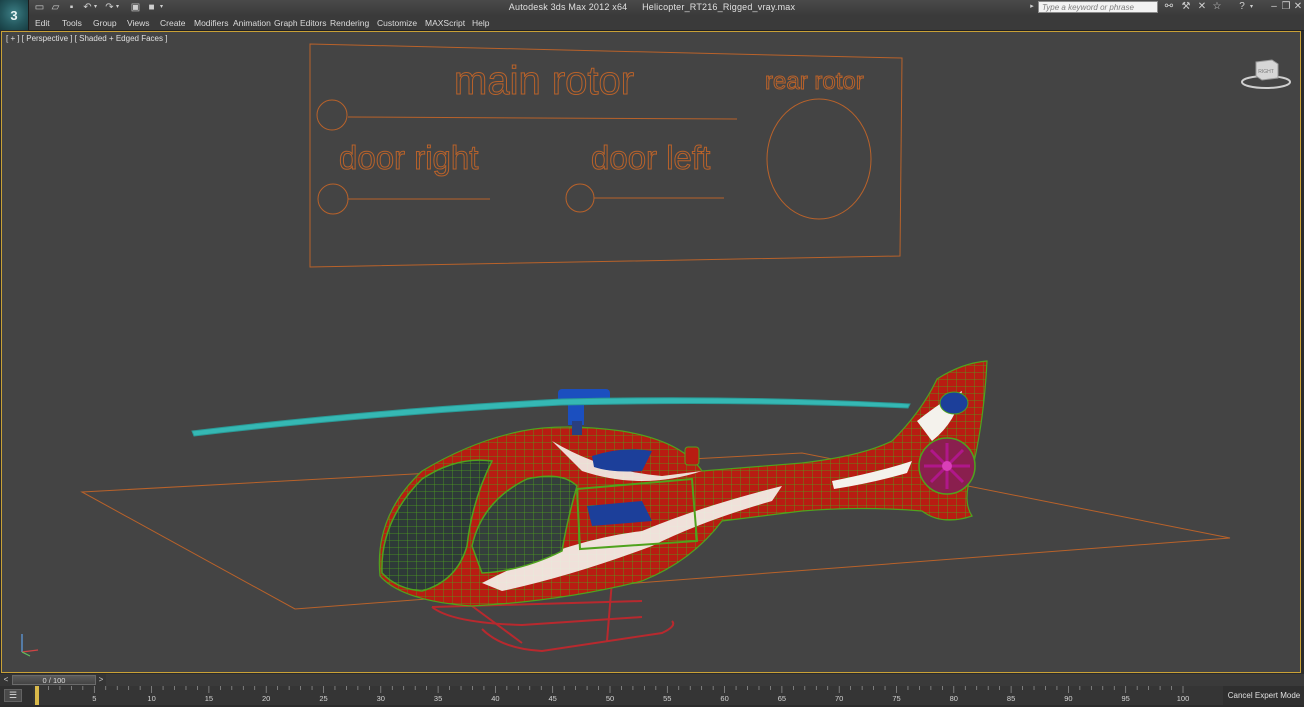  Describe the element at coordinates (953, 698) in the screenshot. I see `tick-label: 80` at that location.